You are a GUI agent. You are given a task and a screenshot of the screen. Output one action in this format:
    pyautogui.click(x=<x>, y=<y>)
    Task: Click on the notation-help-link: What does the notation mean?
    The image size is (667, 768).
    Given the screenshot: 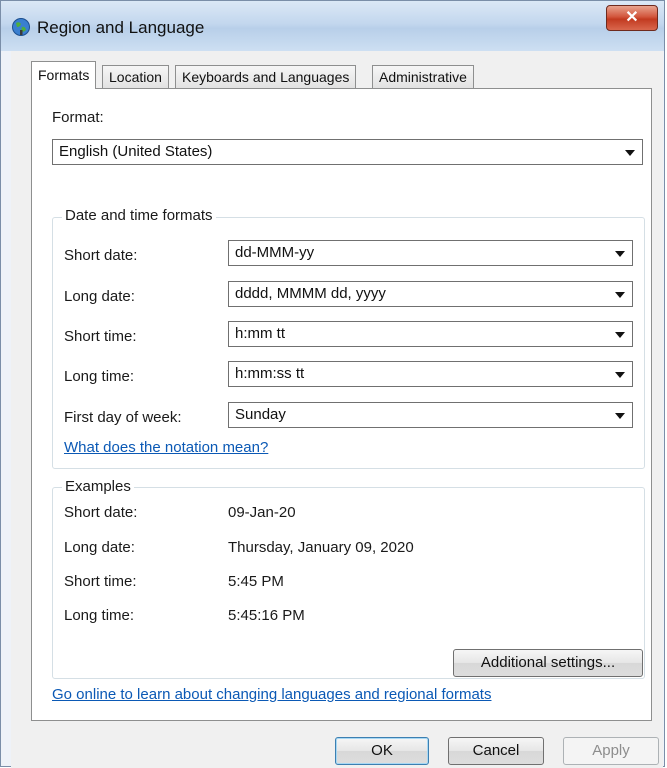 What is the action you would take?
    pyautogui.click(x=166, y=447)
    